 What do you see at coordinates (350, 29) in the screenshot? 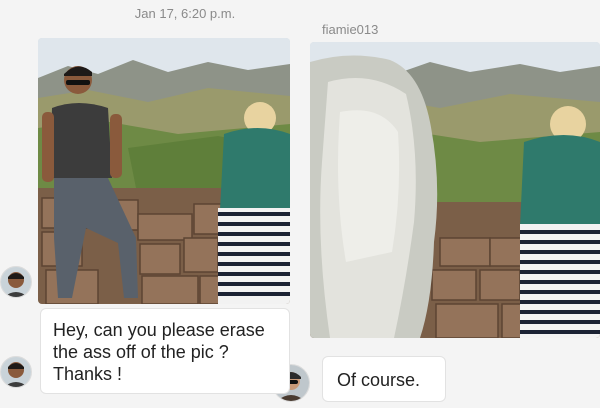
I see `sender-username: fiamie013` at bounding box center [350, 29].